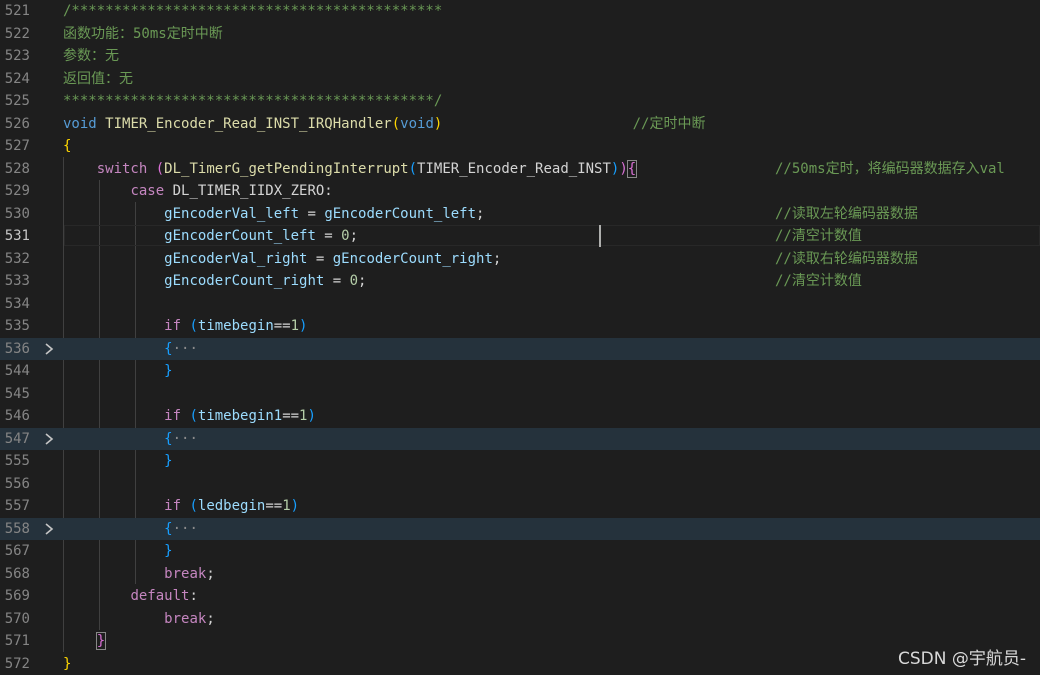 The width and height of the screenshot is (1040, 675). I want to click on code-line: 544 }, so click(520, 371).